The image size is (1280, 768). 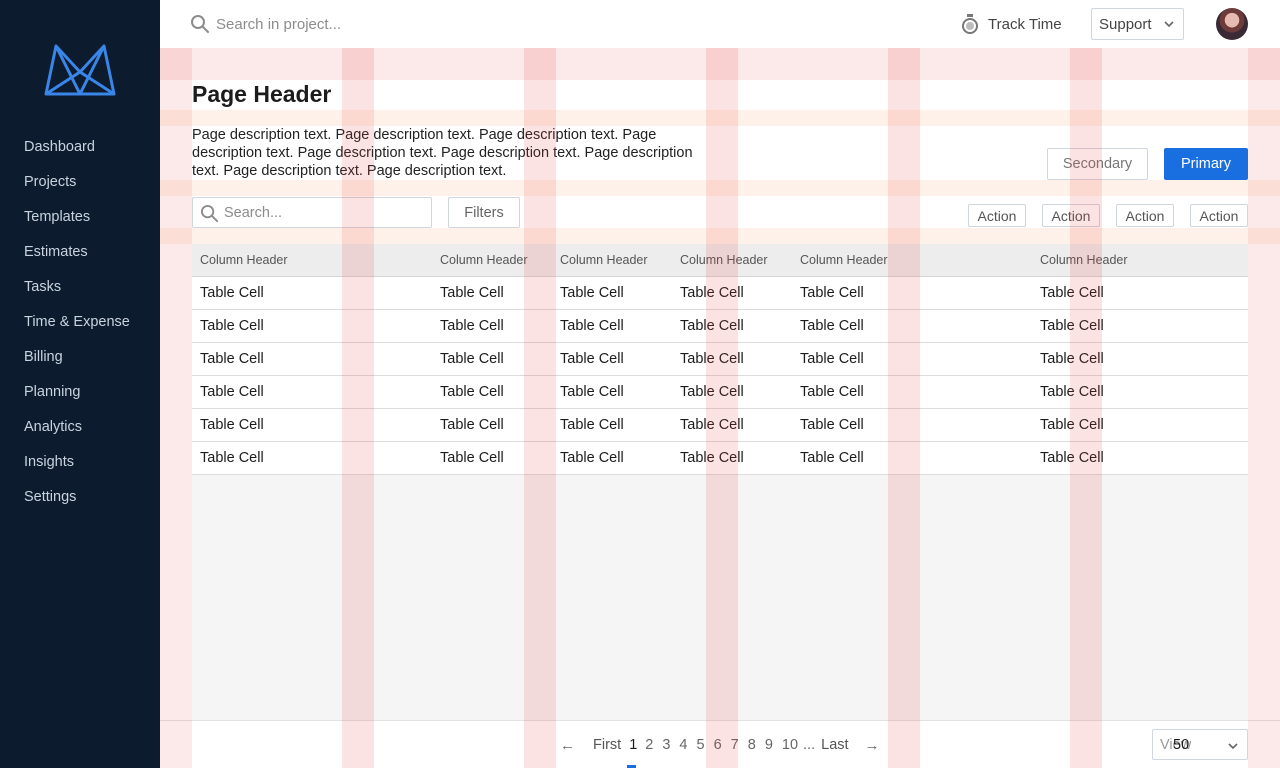 What do you see at coordinates (80, 427) in the screenshot?
I see `sidebar-item-analytics: Analytics` at bounding box center [80, 427].